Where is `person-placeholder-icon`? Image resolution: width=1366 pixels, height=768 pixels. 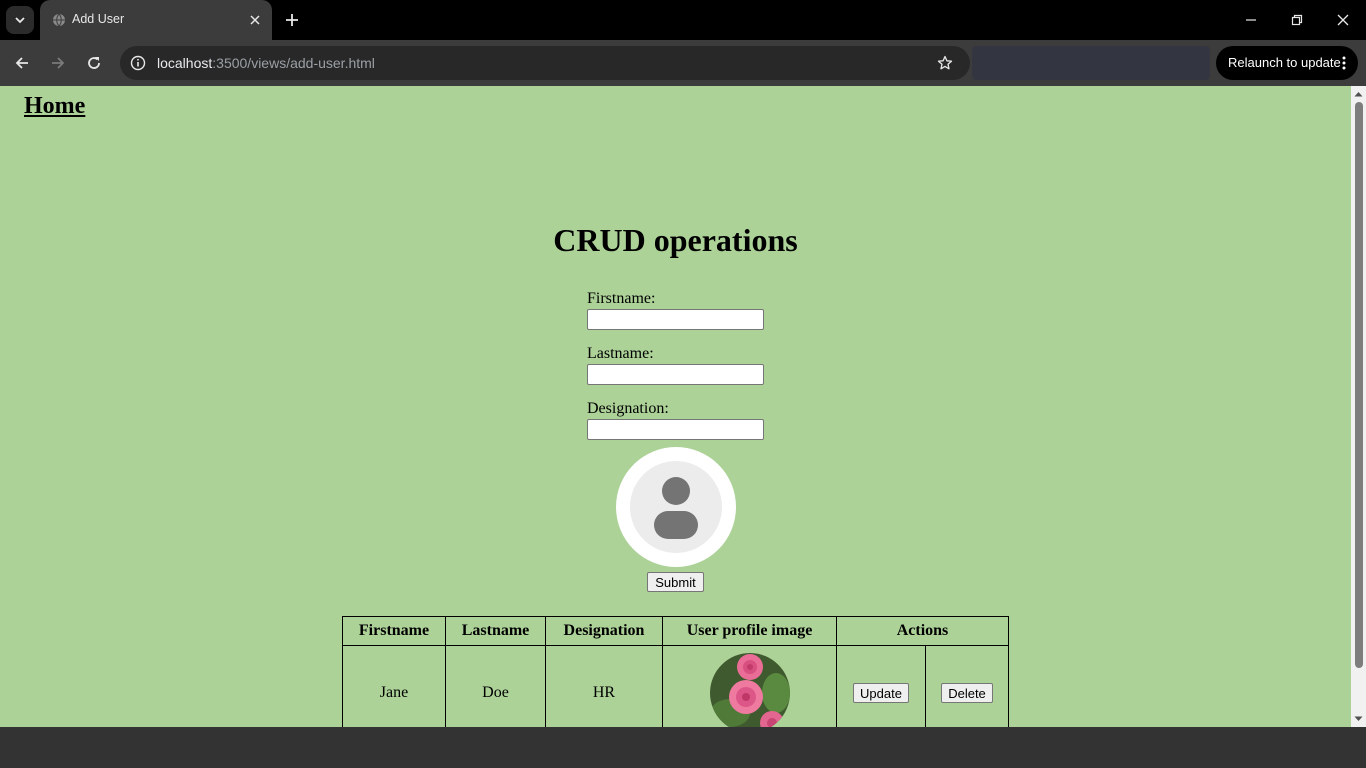
person-placeholder-icon is located at coordinates (676, 507).